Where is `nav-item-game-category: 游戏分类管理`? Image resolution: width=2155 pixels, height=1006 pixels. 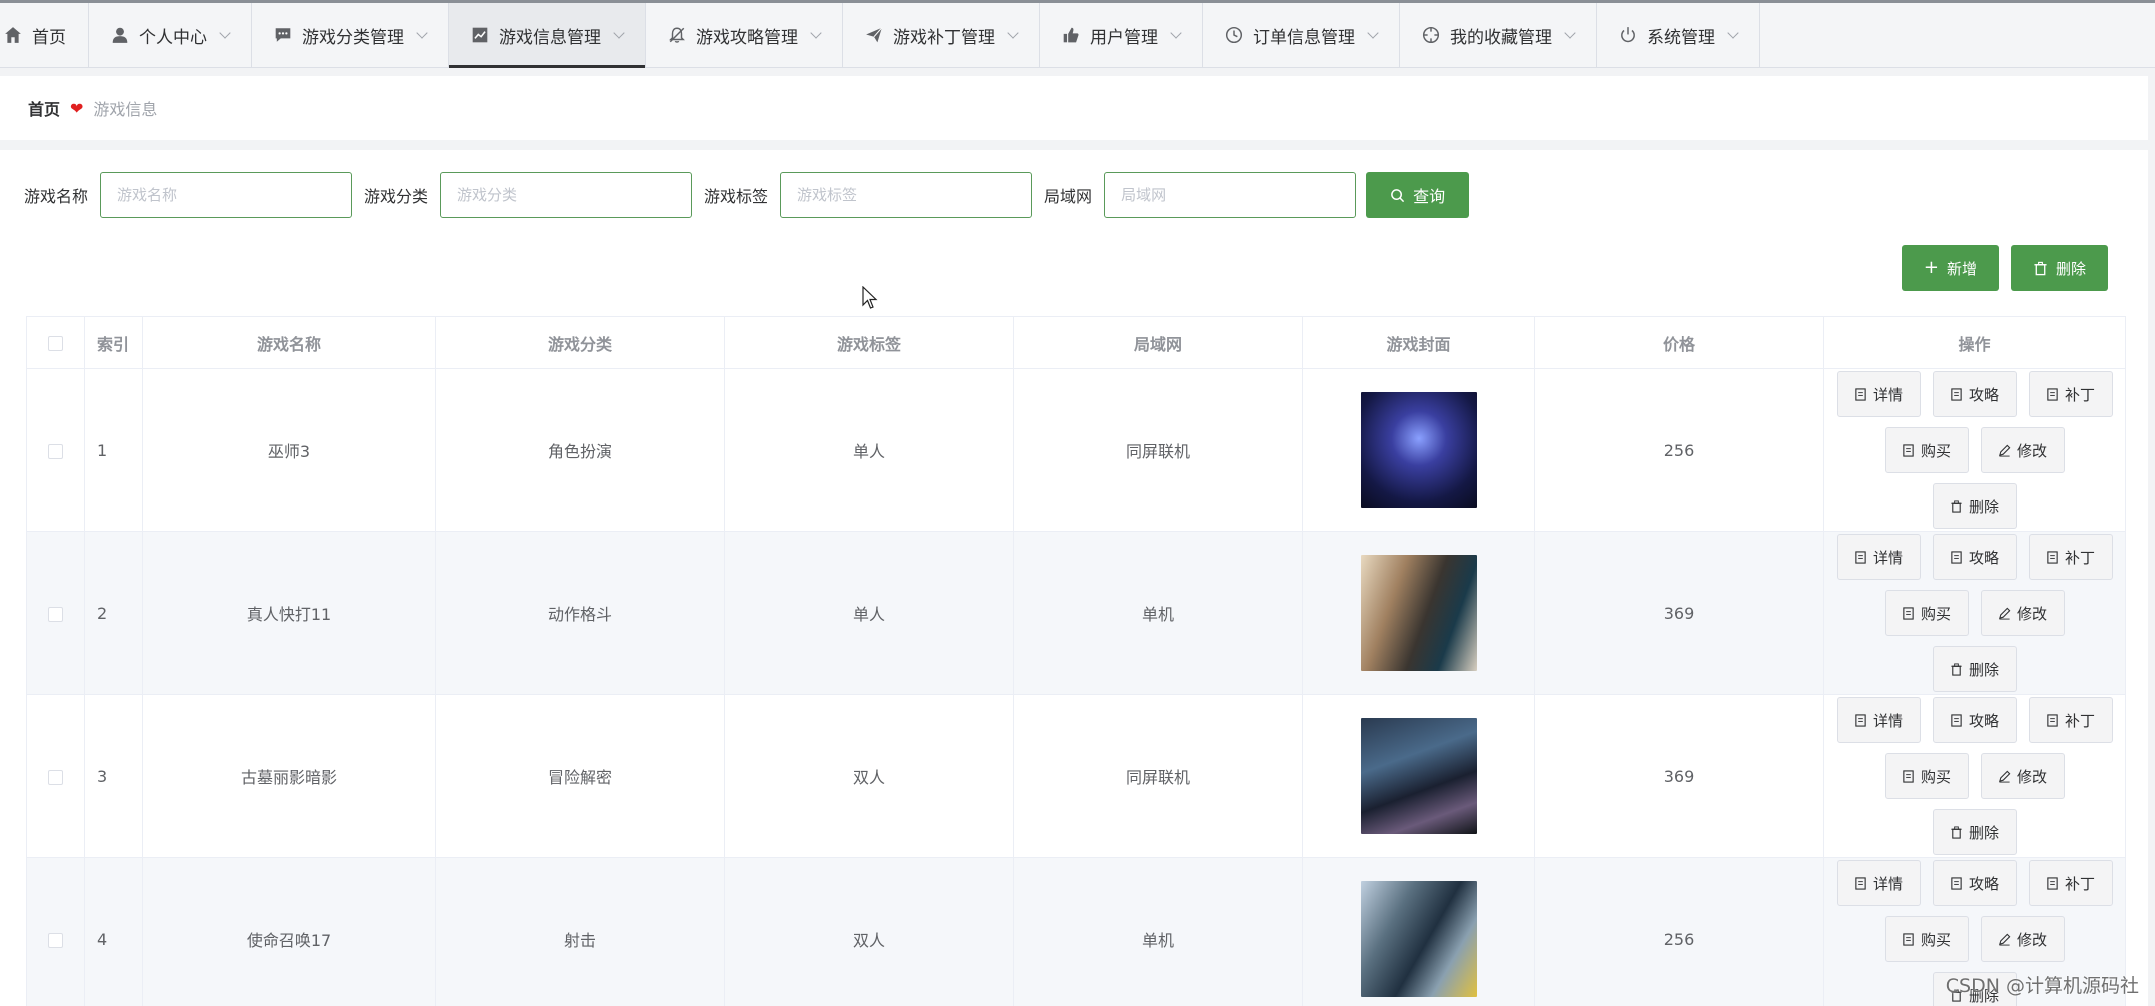
nav-item-game-category: 游戏分类管理 is located at coordinates (350, 35).